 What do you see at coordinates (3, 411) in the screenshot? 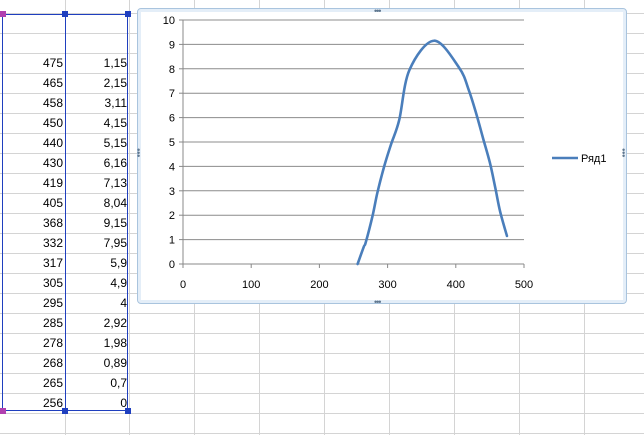
I see `selection-handle-bottom-left` at bounding box center [3, 411].